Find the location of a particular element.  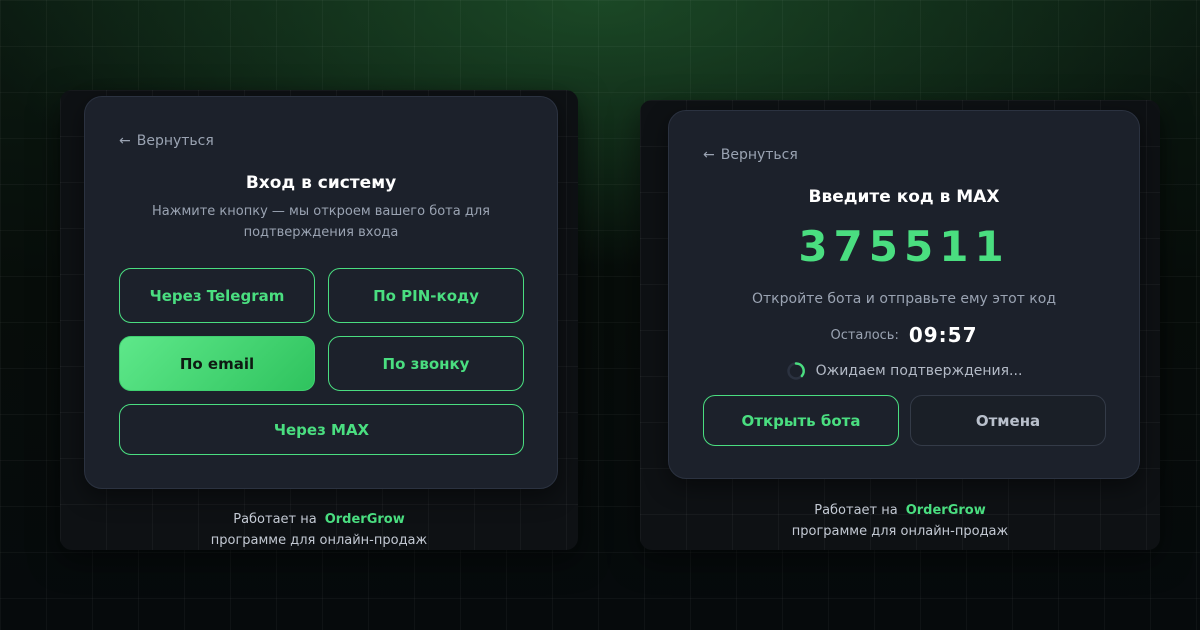

verify-title: Введите код в MAX is located at coordinates (904, 197).